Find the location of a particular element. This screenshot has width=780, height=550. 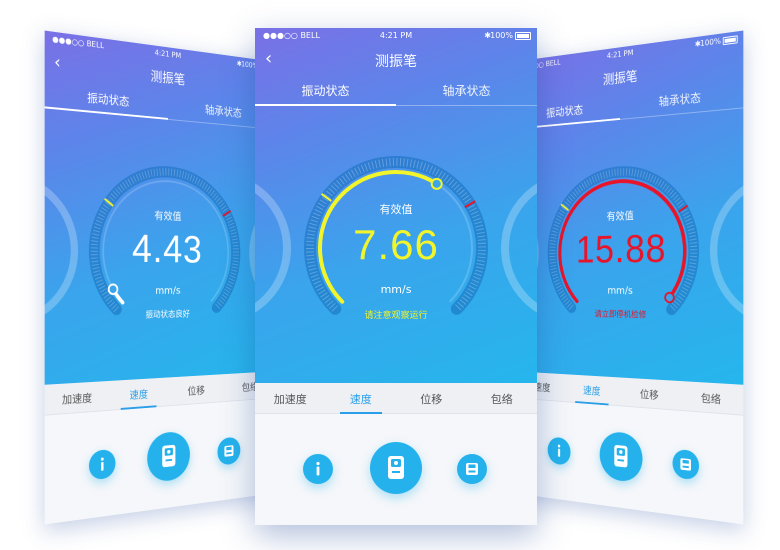

tab-vibration-status: 振动状态 is located at coordinates (325, 90).